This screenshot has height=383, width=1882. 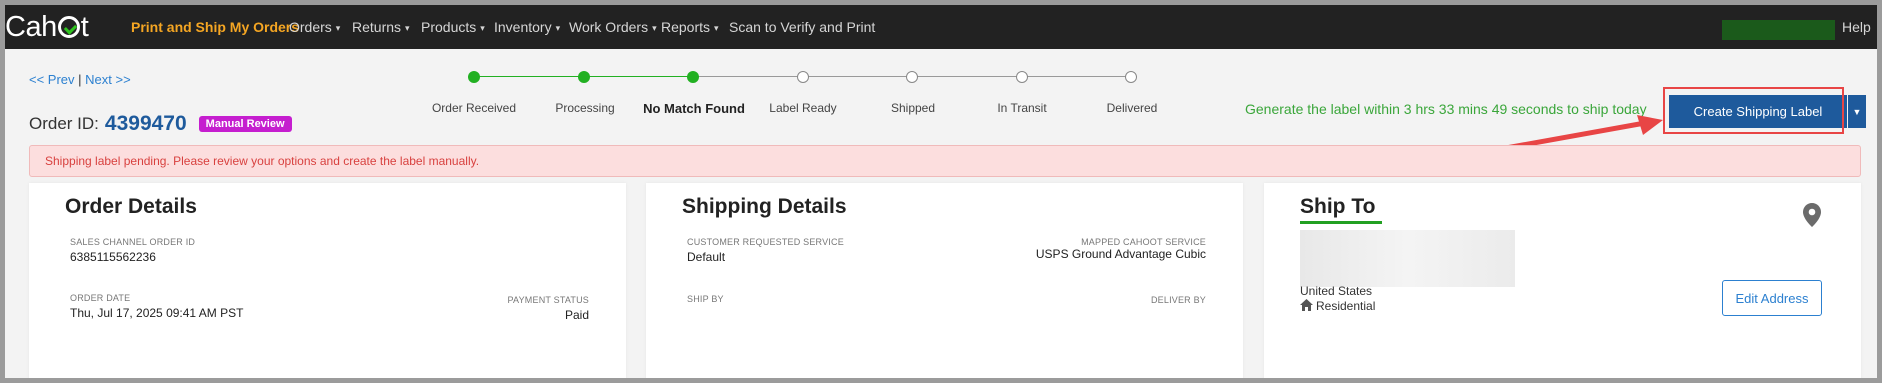 I want to click on nav-label: Orders, so click(x=310, y=27).